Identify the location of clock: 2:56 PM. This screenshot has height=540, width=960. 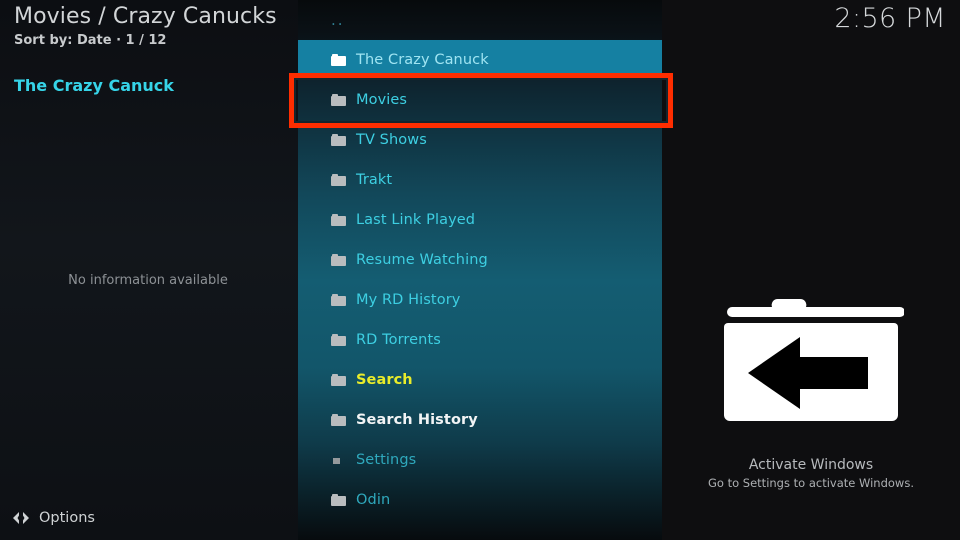
(890, 18).